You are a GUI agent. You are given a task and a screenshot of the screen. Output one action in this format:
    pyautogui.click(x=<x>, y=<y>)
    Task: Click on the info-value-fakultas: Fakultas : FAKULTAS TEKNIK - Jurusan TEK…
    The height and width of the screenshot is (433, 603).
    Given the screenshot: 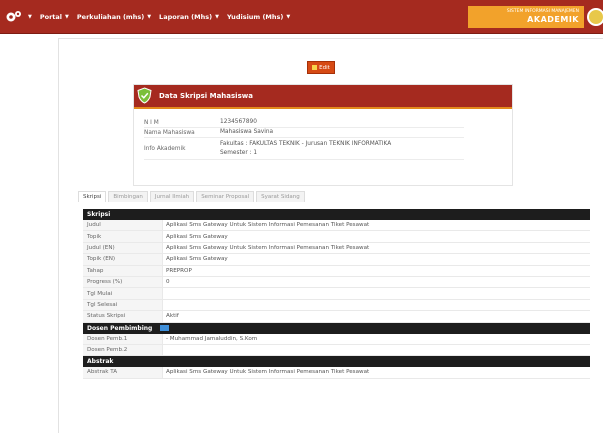 What is the action you would take?
    pyautogui.click(x=306, y=143)
    